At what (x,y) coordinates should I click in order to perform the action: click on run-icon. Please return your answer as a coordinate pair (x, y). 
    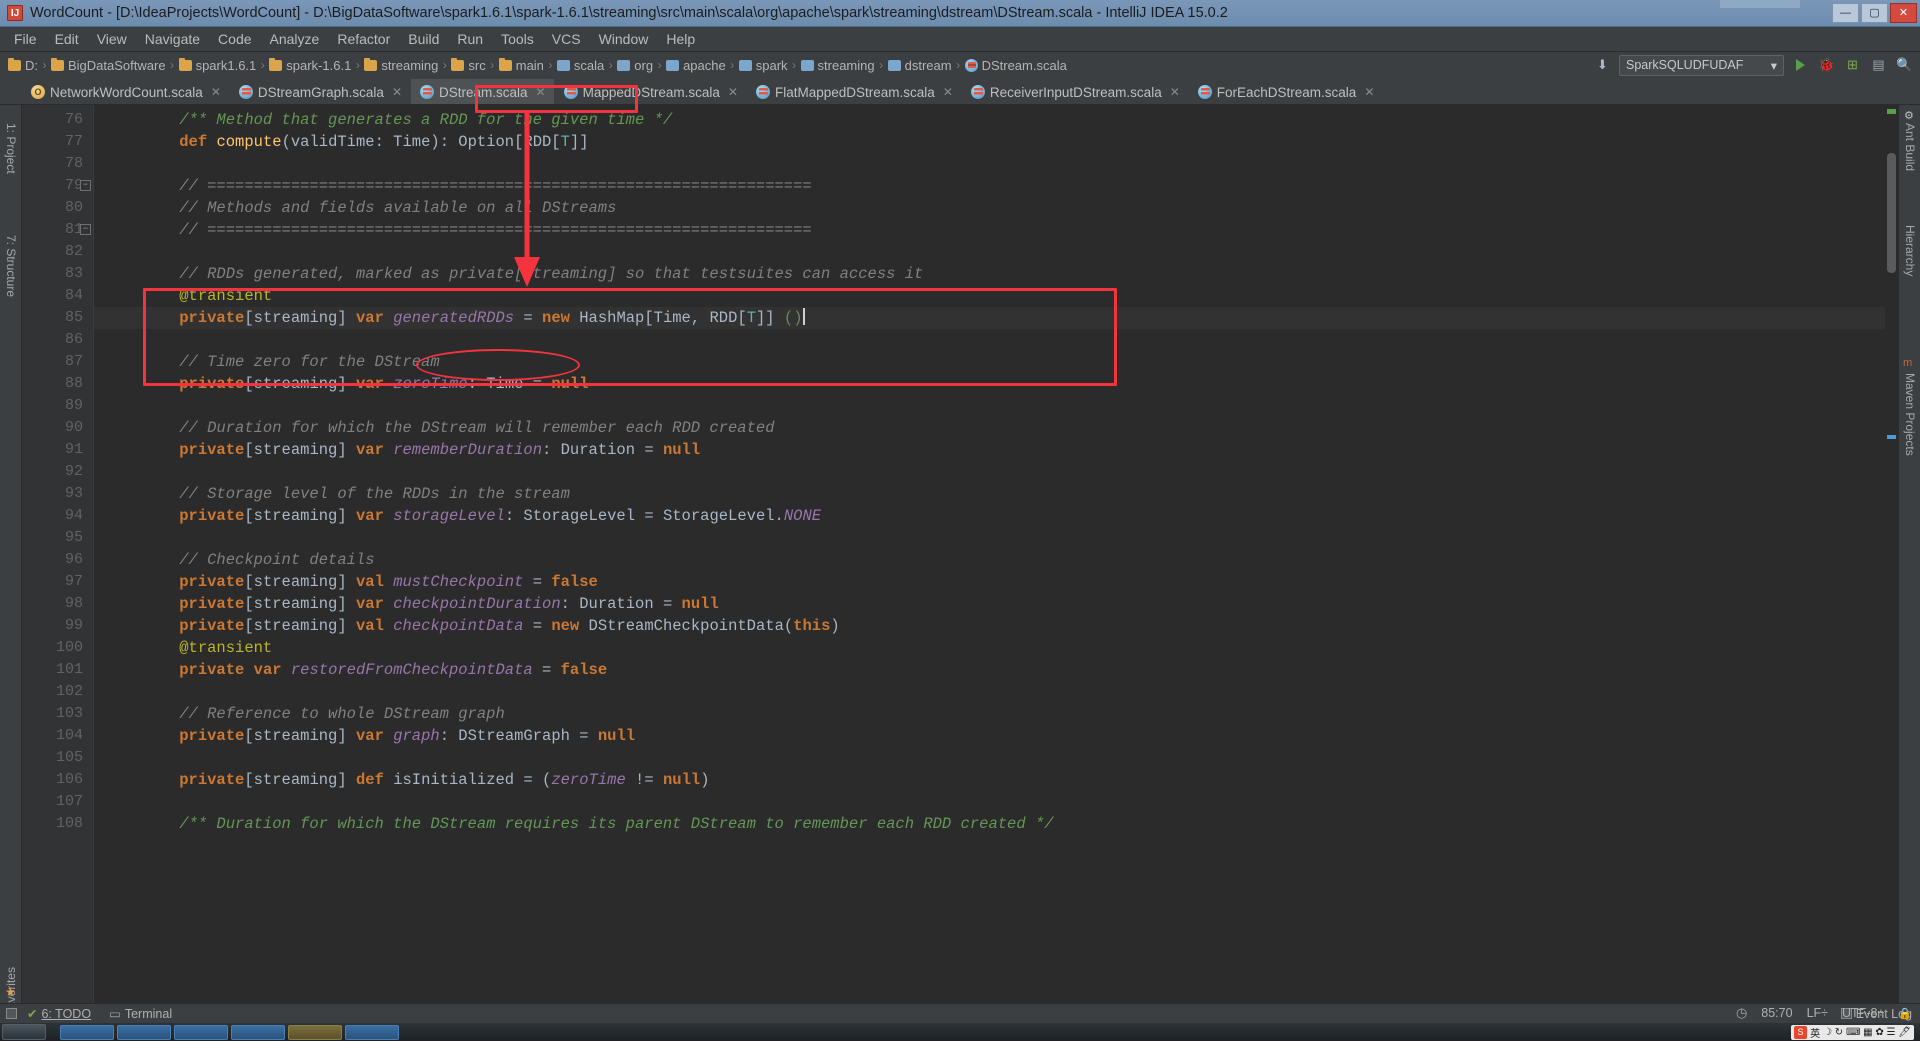
    Looking at the image, I should click on (1800, 65).